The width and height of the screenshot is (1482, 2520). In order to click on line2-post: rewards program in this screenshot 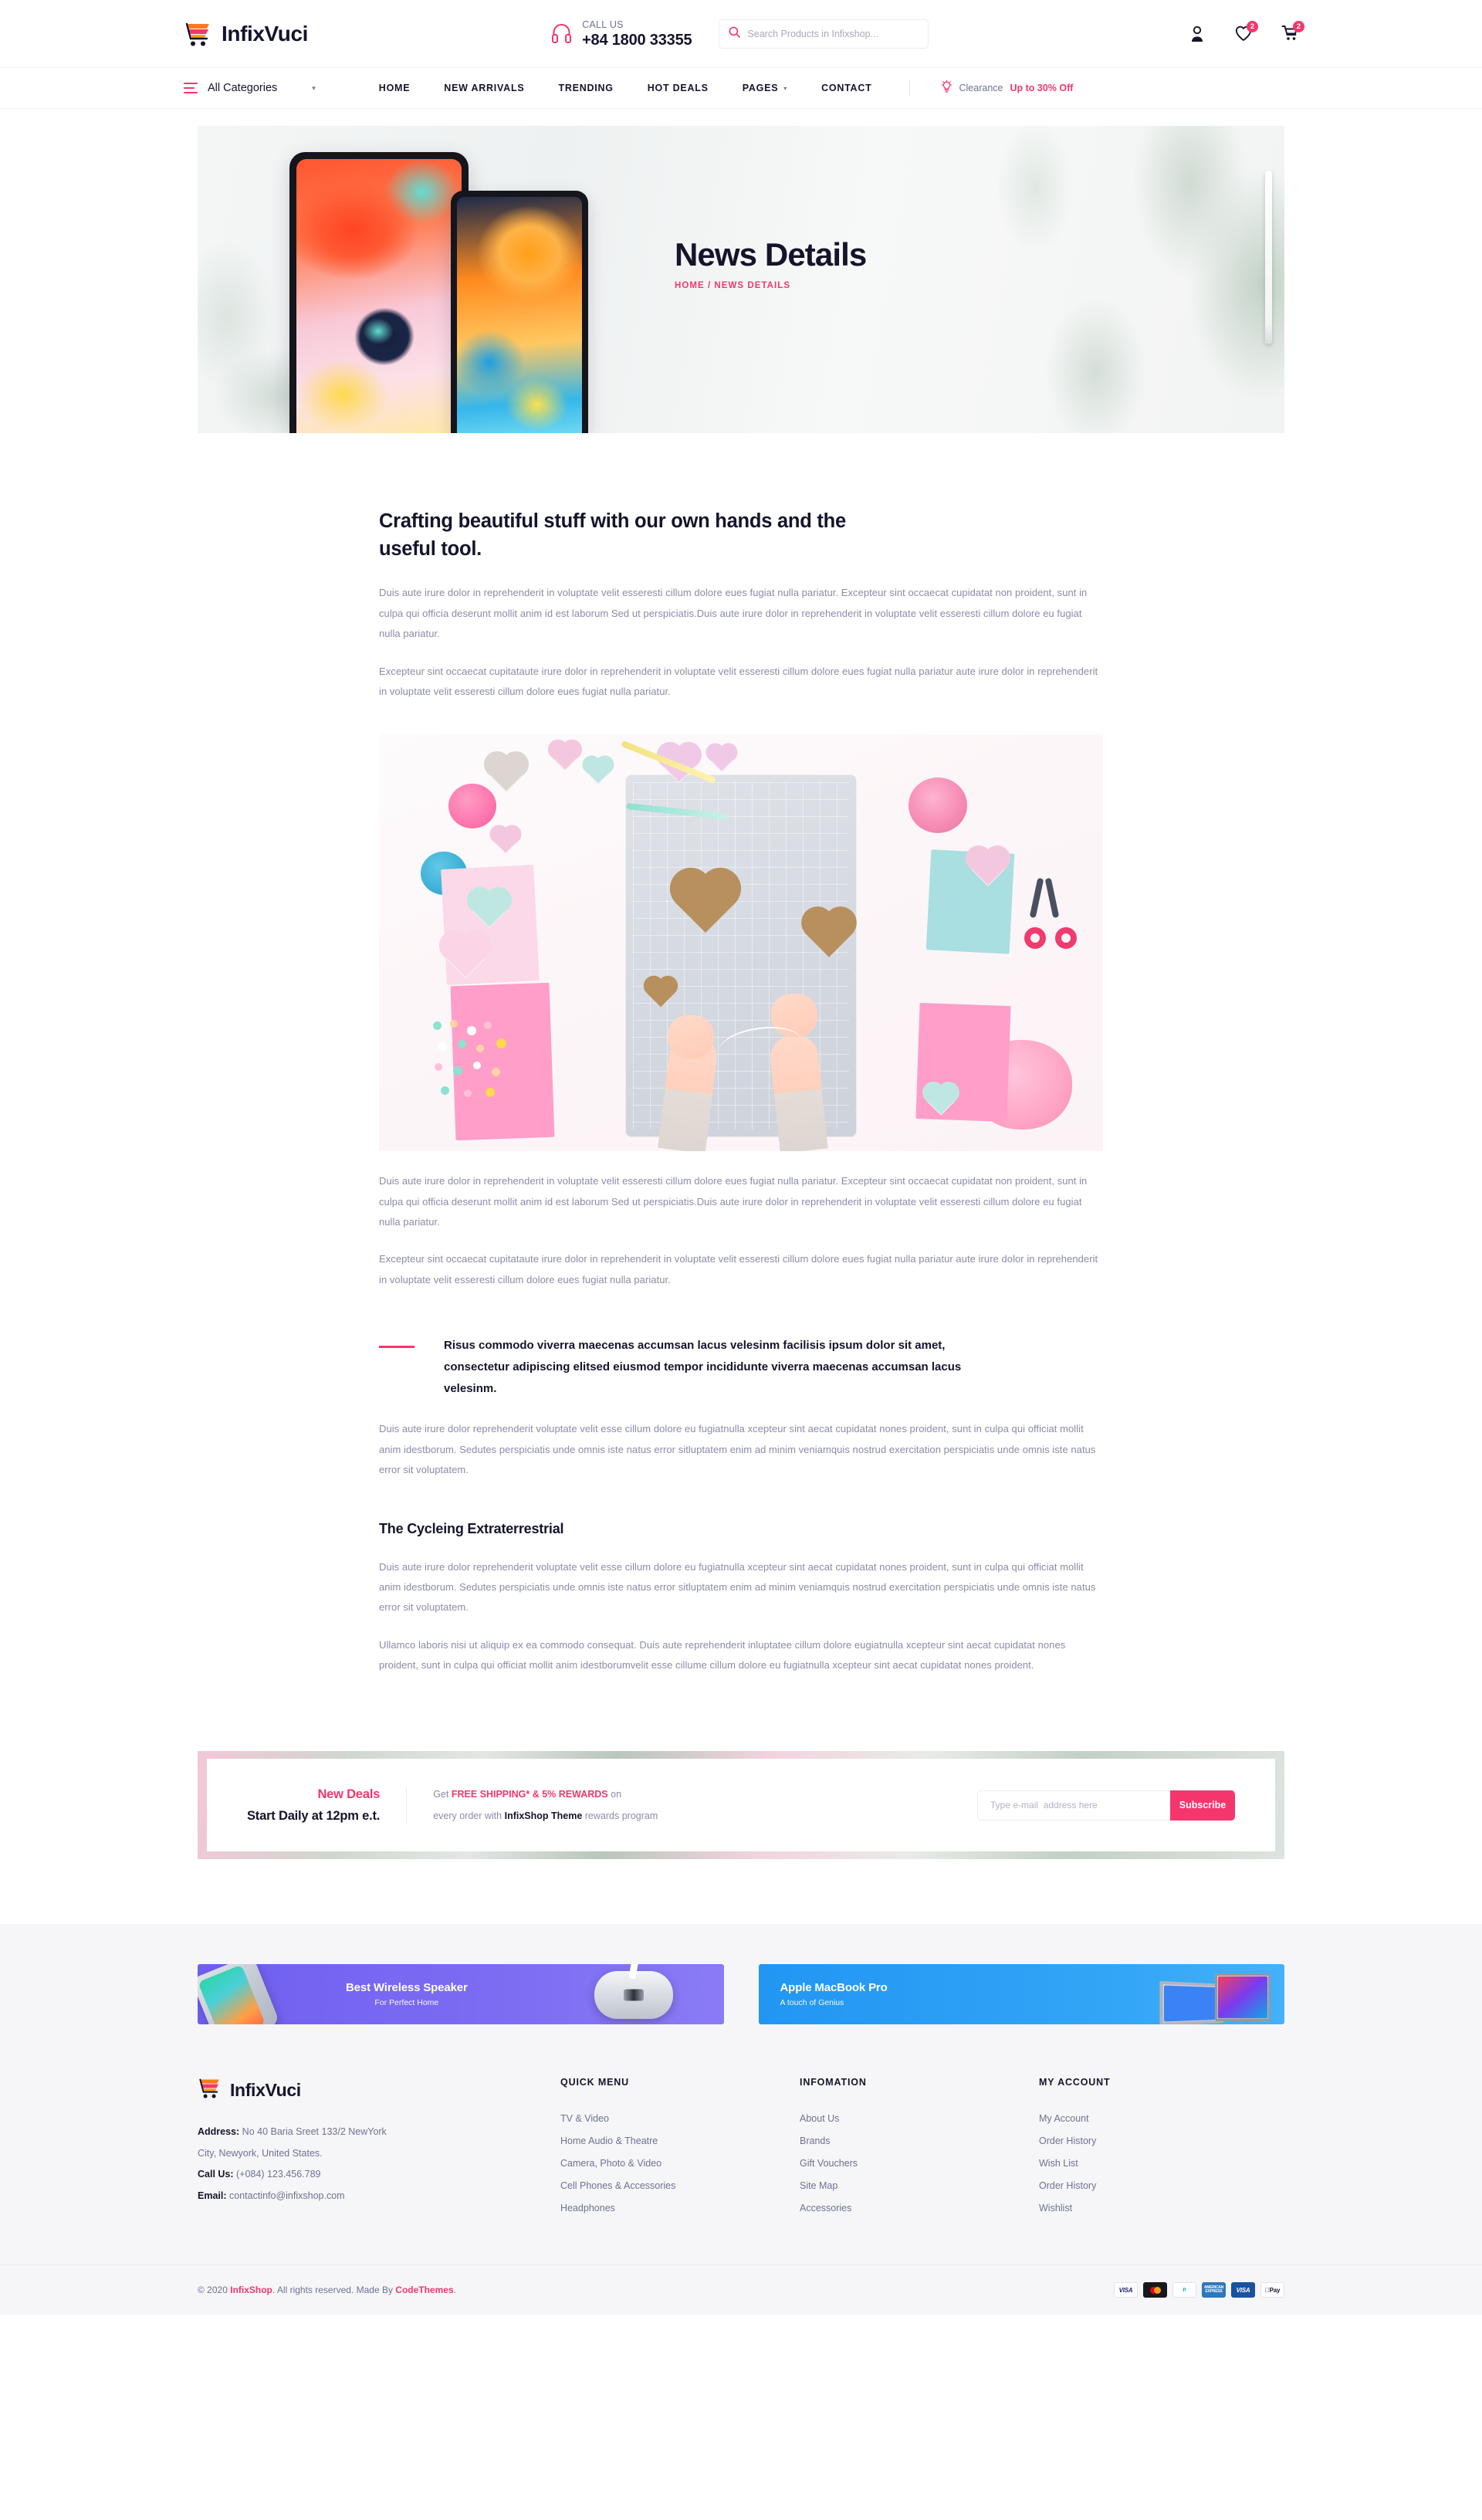, I will do `click(620, 1816)`.